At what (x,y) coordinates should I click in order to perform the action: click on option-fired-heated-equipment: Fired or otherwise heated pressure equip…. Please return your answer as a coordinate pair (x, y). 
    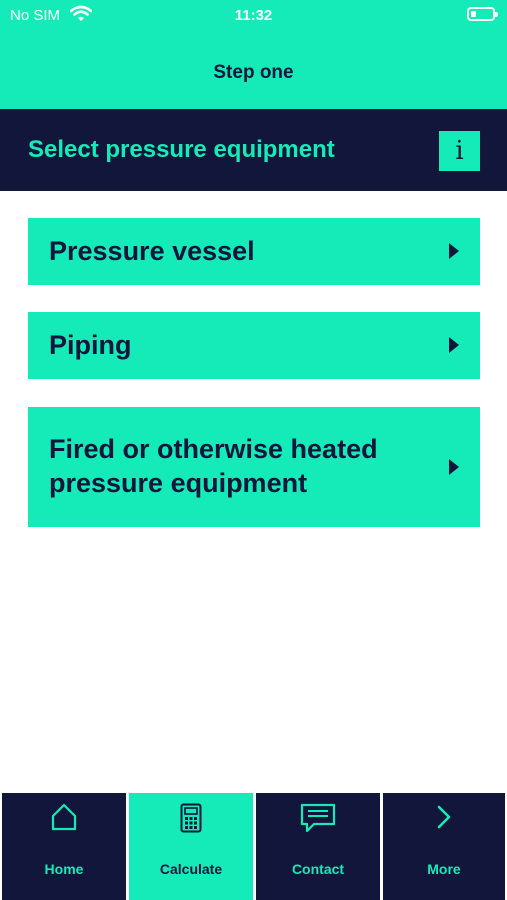
    Looking at the image, I should click on (254, 467).